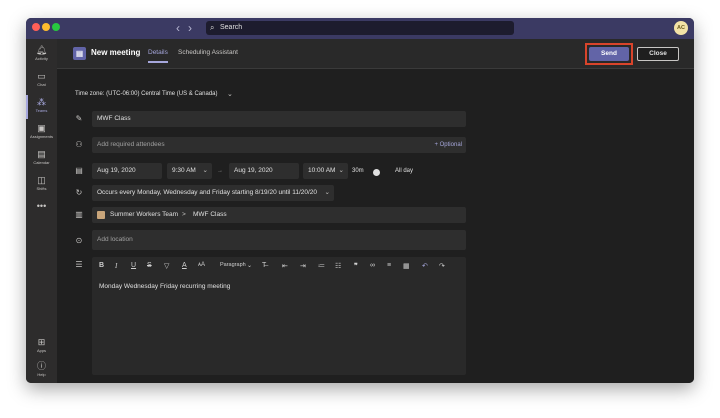  What do you see at coordinates (46, 27) in the screenshot?
I see `minimize-window-dot` at bounding box center [46, 27].